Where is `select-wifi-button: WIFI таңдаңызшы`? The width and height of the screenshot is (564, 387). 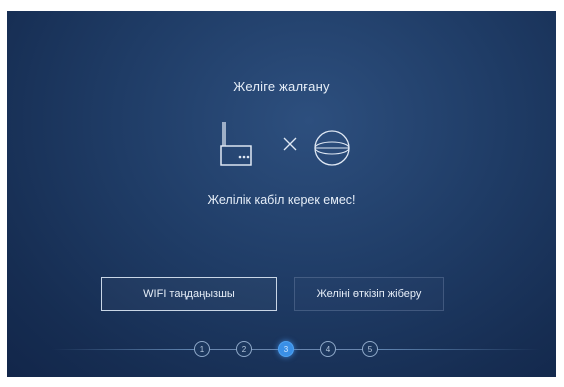 select-wifi-button: WIFI таңдаңызшы is located at coordinates (189, 294).